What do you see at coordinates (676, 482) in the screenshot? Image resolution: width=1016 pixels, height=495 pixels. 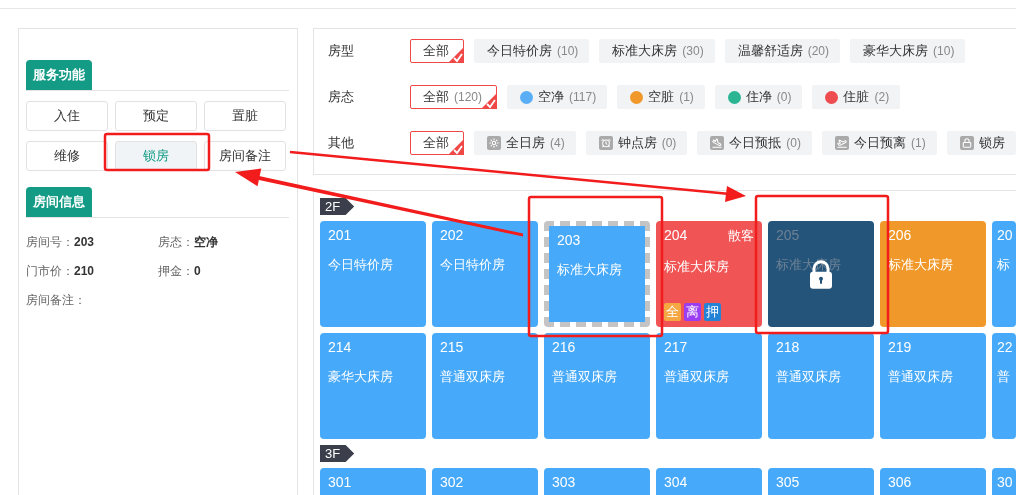 I see `room-number: 304` at bounding box center [676, 482].